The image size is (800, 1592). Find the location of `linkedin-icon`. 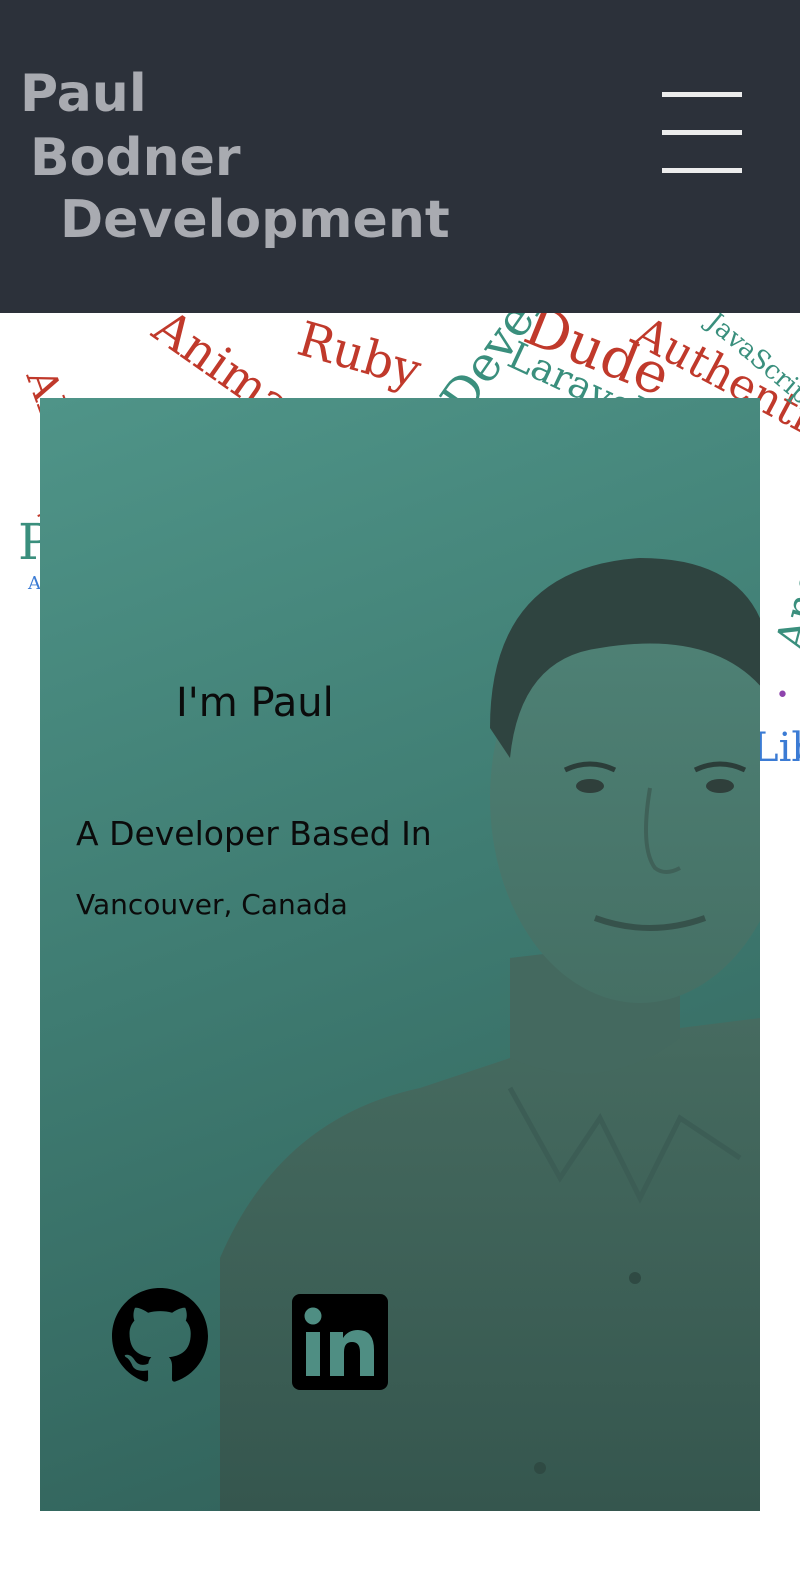

linkedin-icon is located at coordinates (340, 1342).